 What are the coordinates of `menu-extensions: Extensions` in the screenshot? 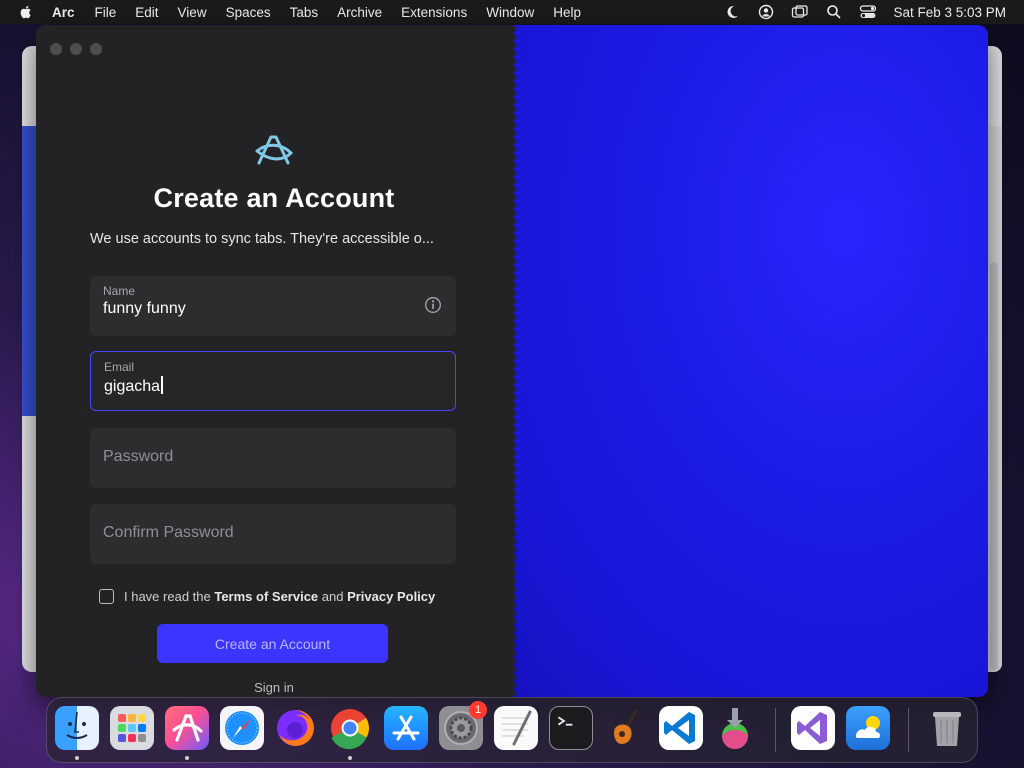 It's located at (434, 12).